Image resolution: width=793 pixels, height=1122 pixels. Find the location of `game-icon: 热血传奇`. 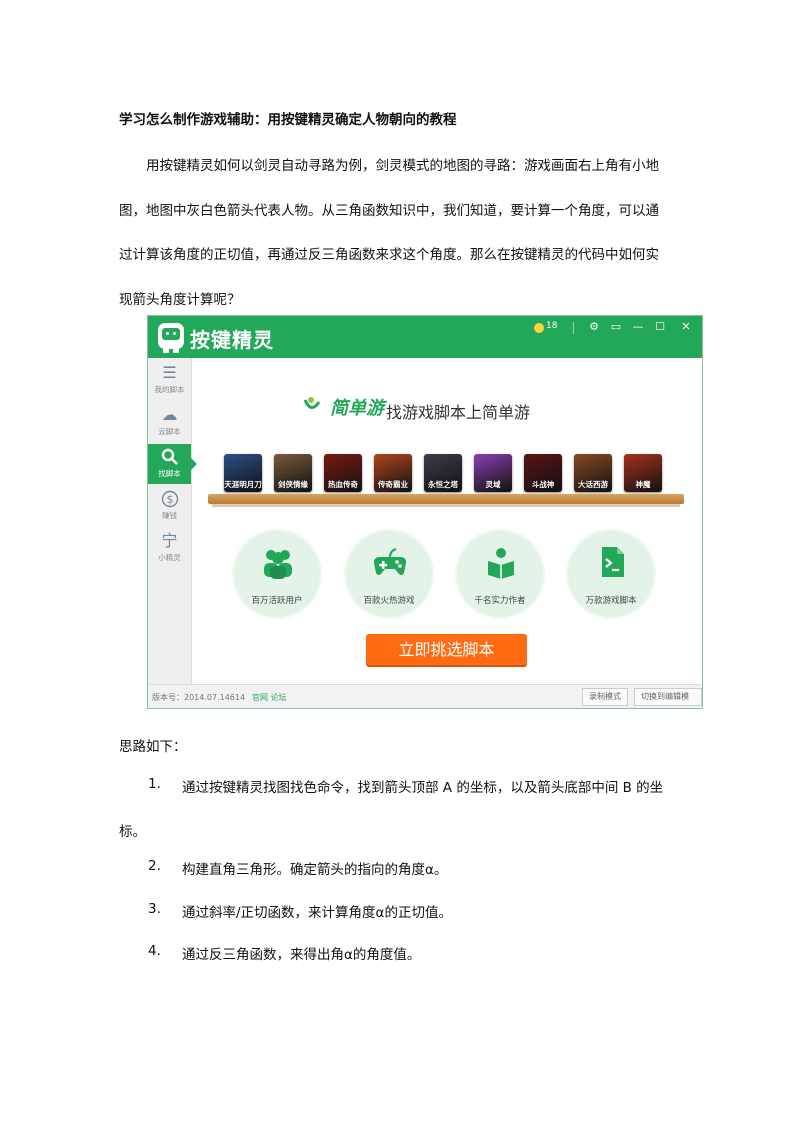

game-icon: 热血传奇 is located at coordinates (343, 473).